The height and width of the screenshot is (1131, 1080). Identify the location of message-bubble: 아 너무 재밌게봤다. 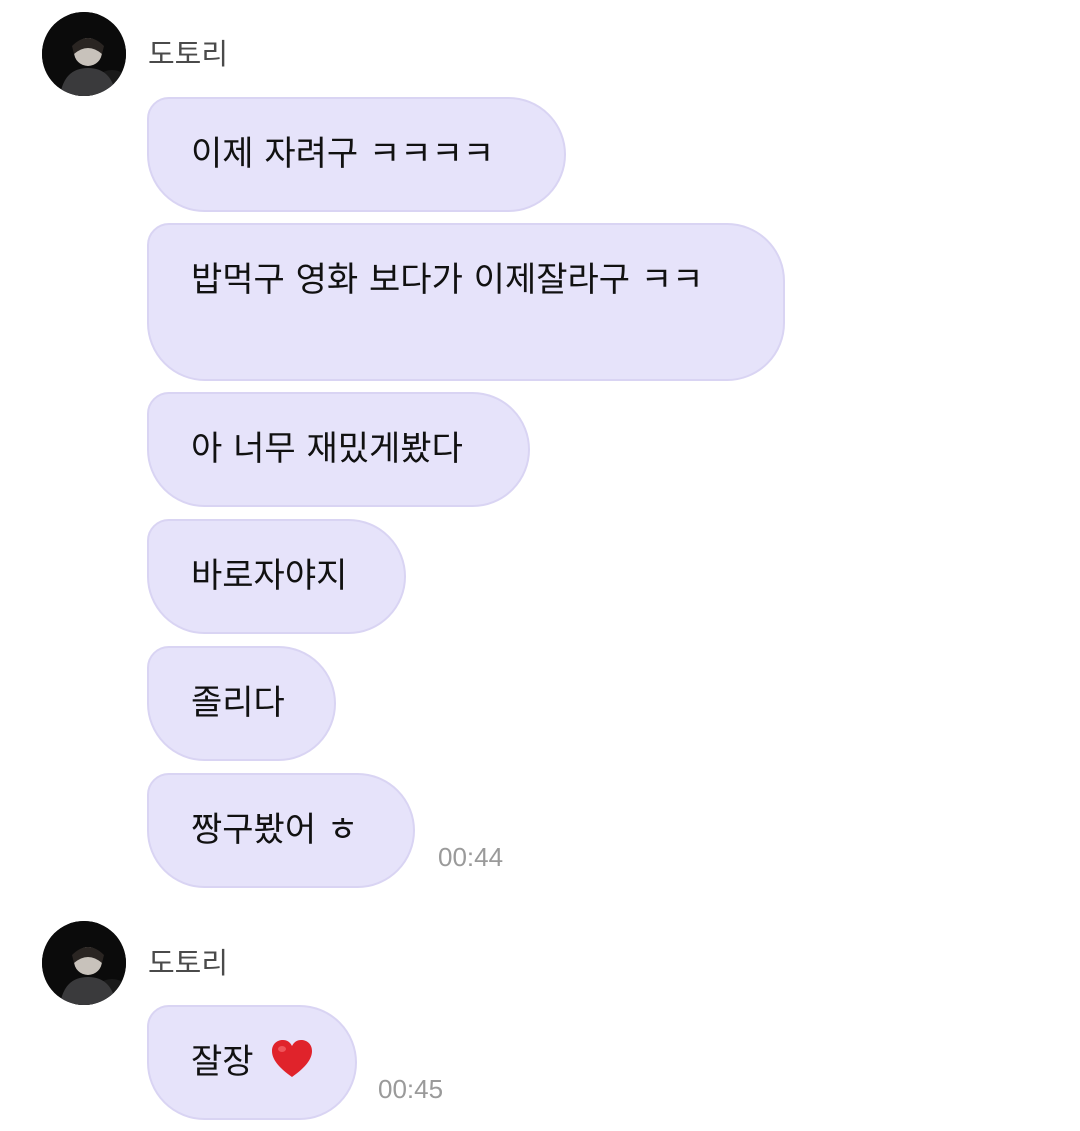
(338, 449).